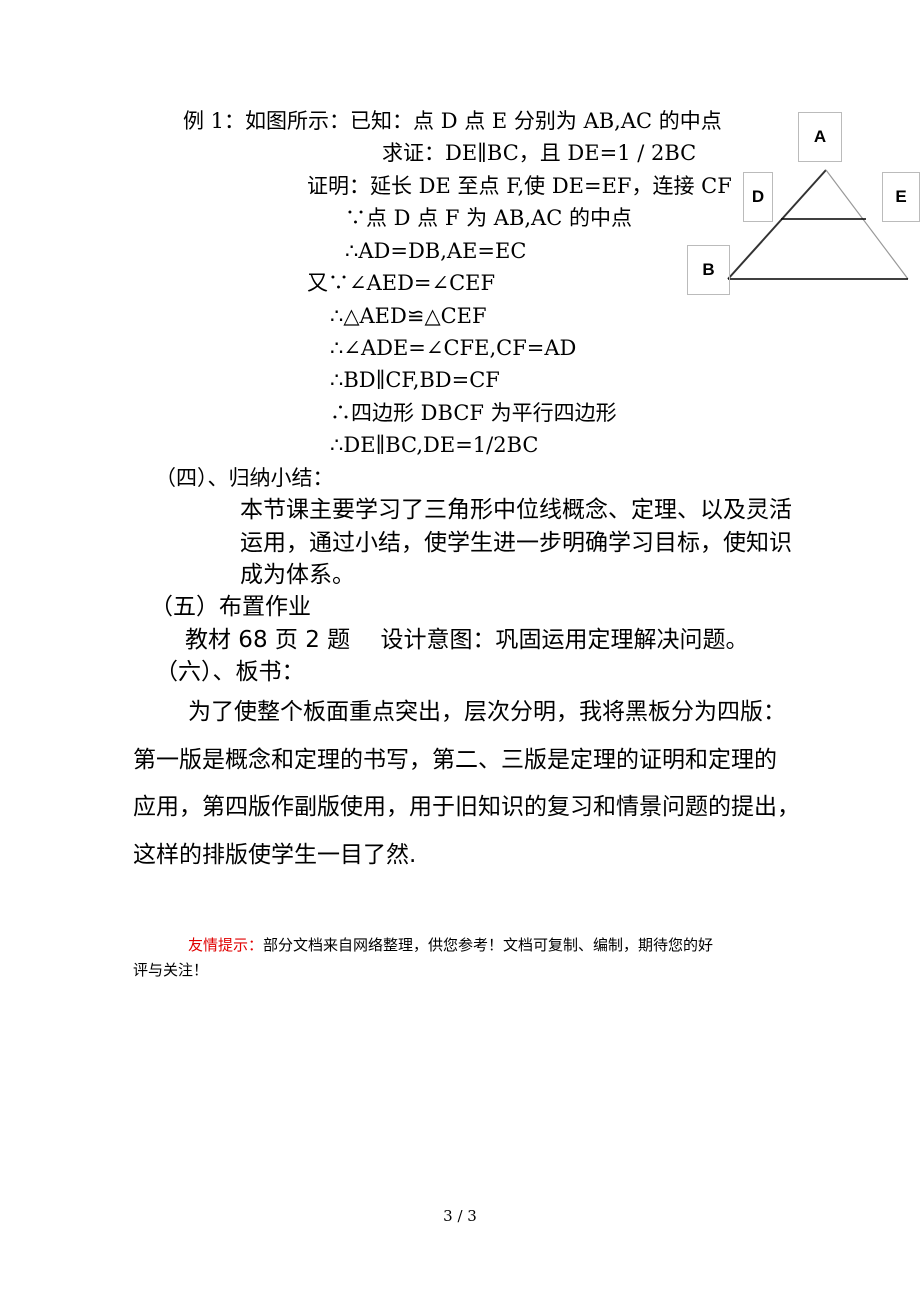  What do you see at coordinates (460, 1216) in the screenshot?
I see `page-number: 3 / 3` at bounding box center [460, 1216].